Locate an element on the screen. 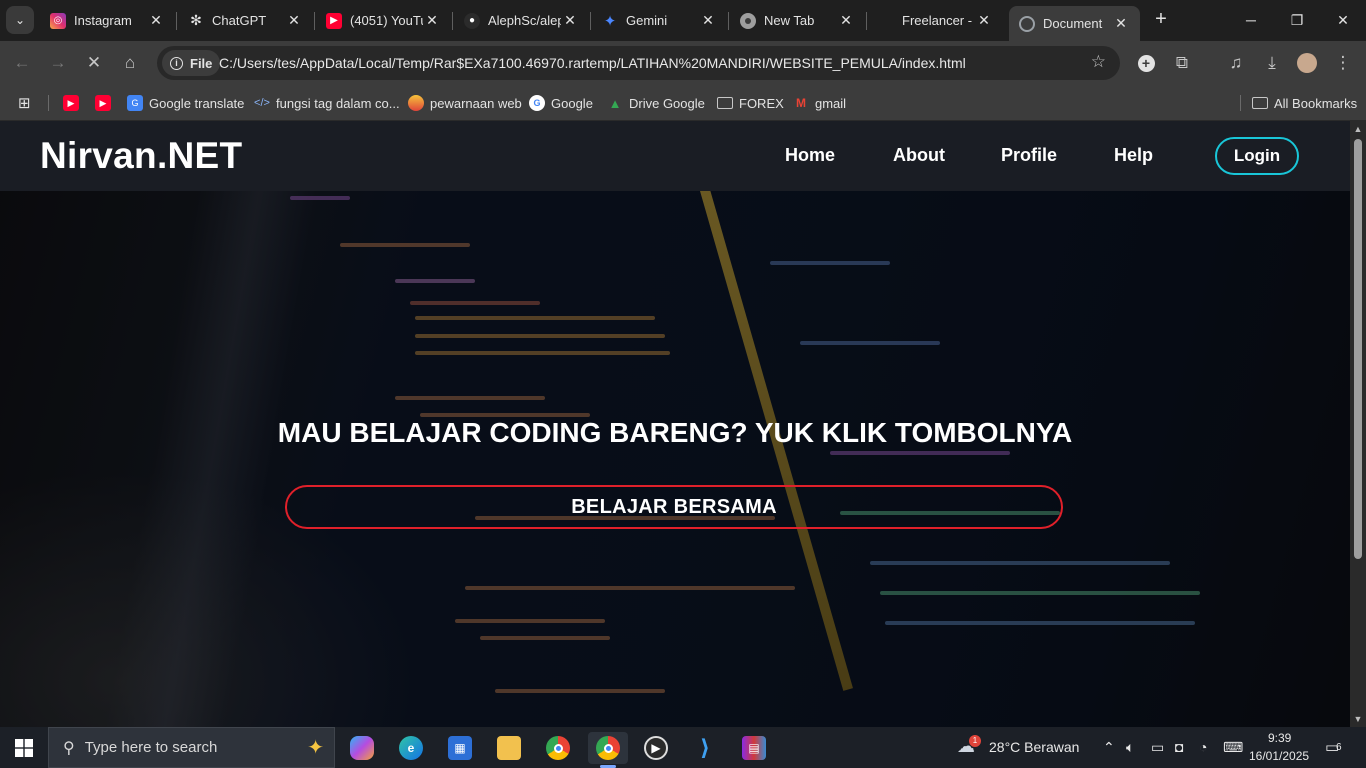 This screenshot has height=768, width=1366. profile-button is located at coordinates (1307, 63).